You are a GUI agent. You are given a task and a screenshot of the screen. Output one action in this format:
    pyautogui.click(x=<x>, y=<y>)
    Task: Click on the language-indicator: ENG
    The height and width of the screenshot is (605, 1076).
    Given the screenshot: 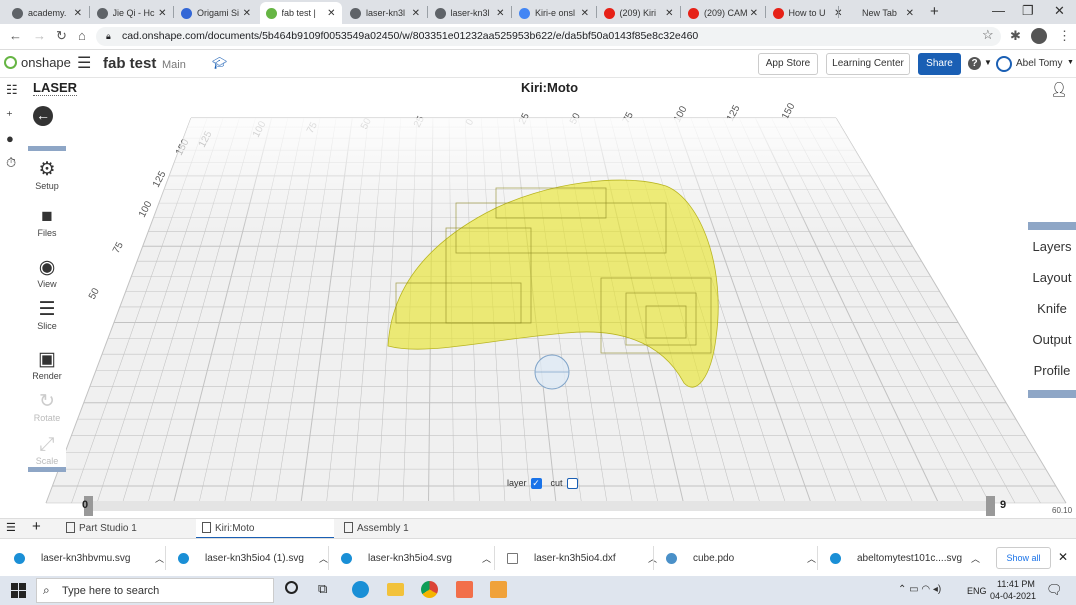 What is the action you would take?
    pyautogui.click(x=977, y=591)
    